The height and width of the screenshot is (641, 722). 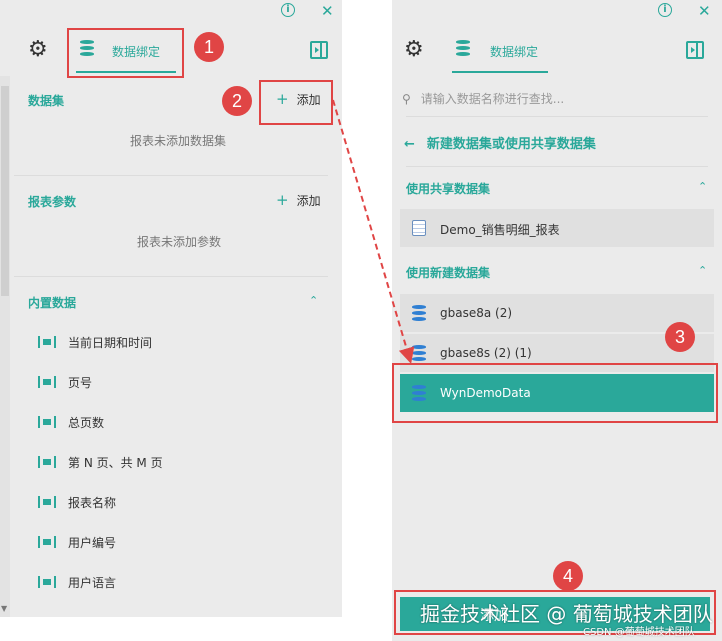 I want to click on watermark-sub: CSDN @葡萄城技术团队, so click(x=639, y=632).